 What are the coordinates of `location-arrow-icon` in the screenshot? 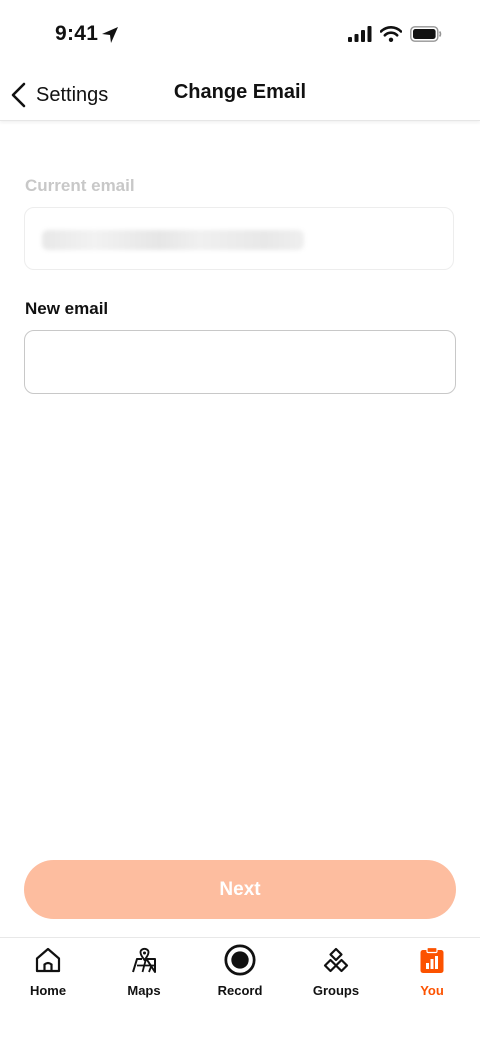 It's located at (110, 35).